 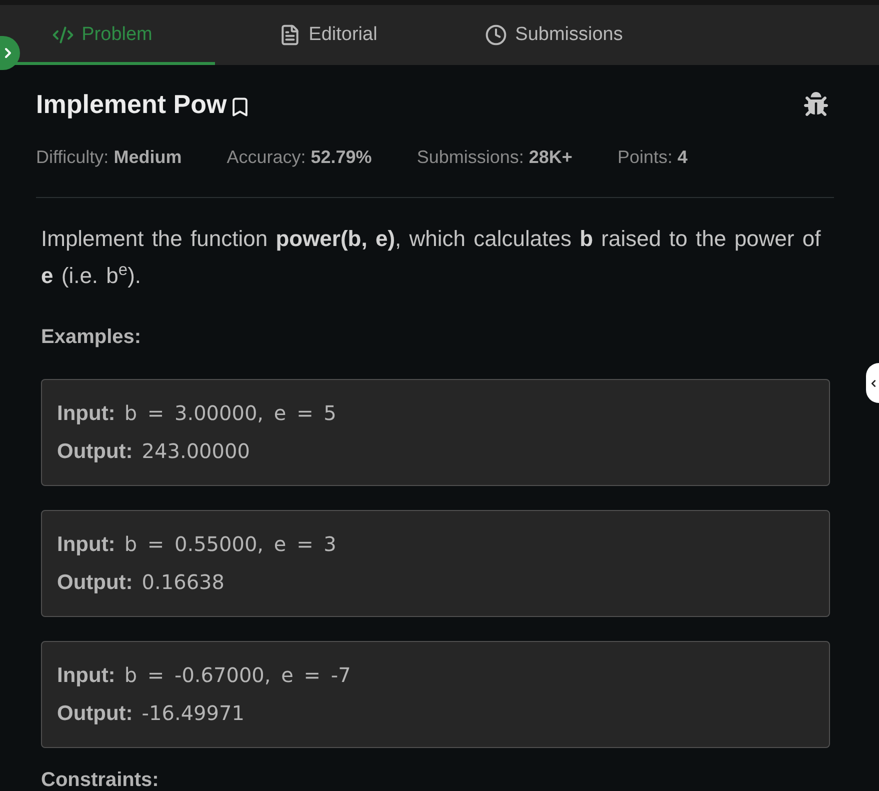 I want to click on meta-item: Difficulty: Medium, so click(x=109, y=157).